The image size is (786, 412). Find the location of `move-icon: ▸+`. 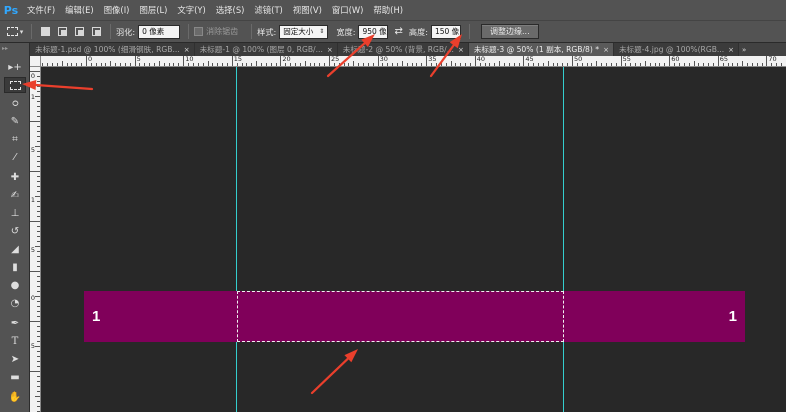

move-icon: ▸+ is located at coordinates (15, 67).